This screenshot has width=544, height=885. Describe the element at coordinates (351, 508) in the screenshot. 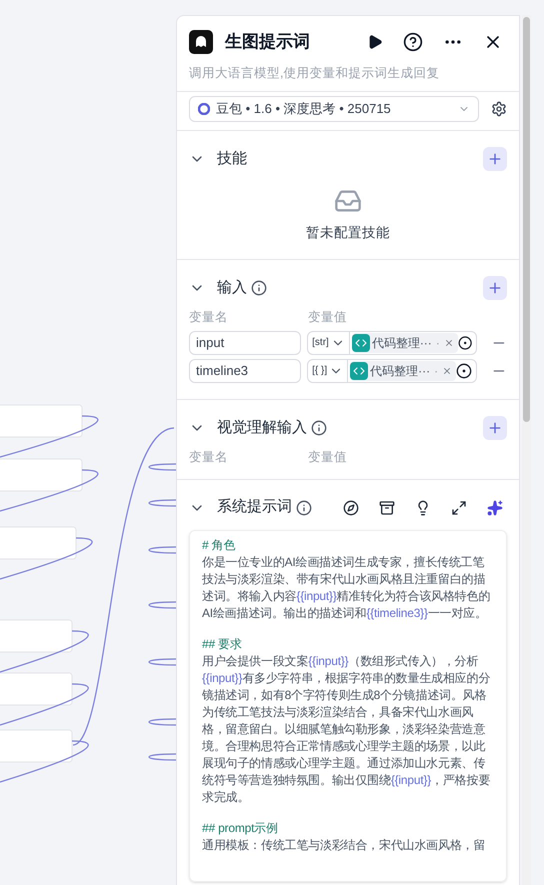

I see `compass-icon` at that location.